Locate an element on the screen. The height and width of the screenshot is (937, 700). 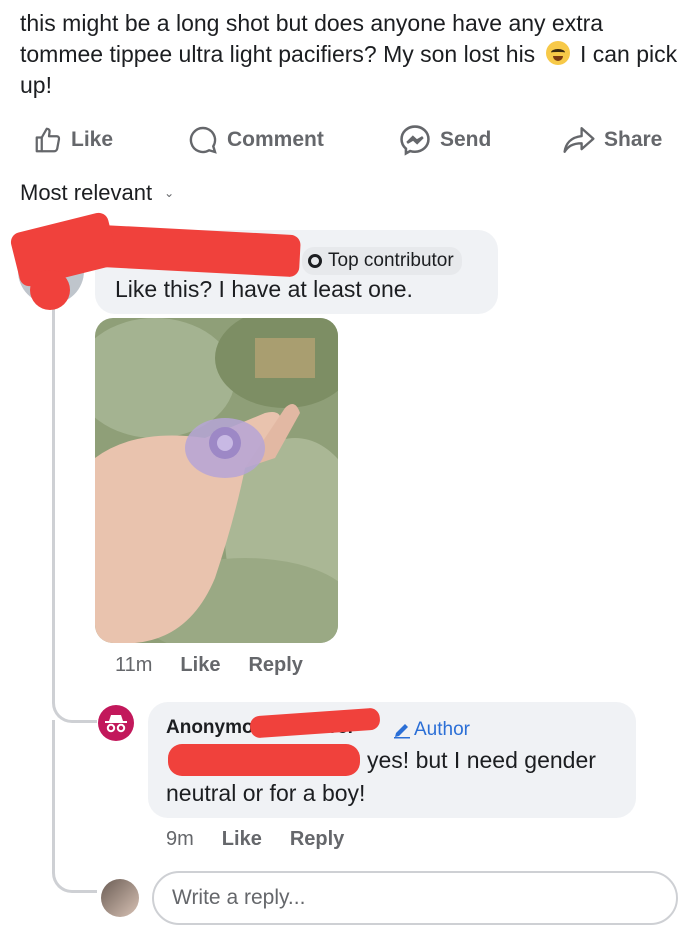
comment-photo is located at coordinates (216, 480).